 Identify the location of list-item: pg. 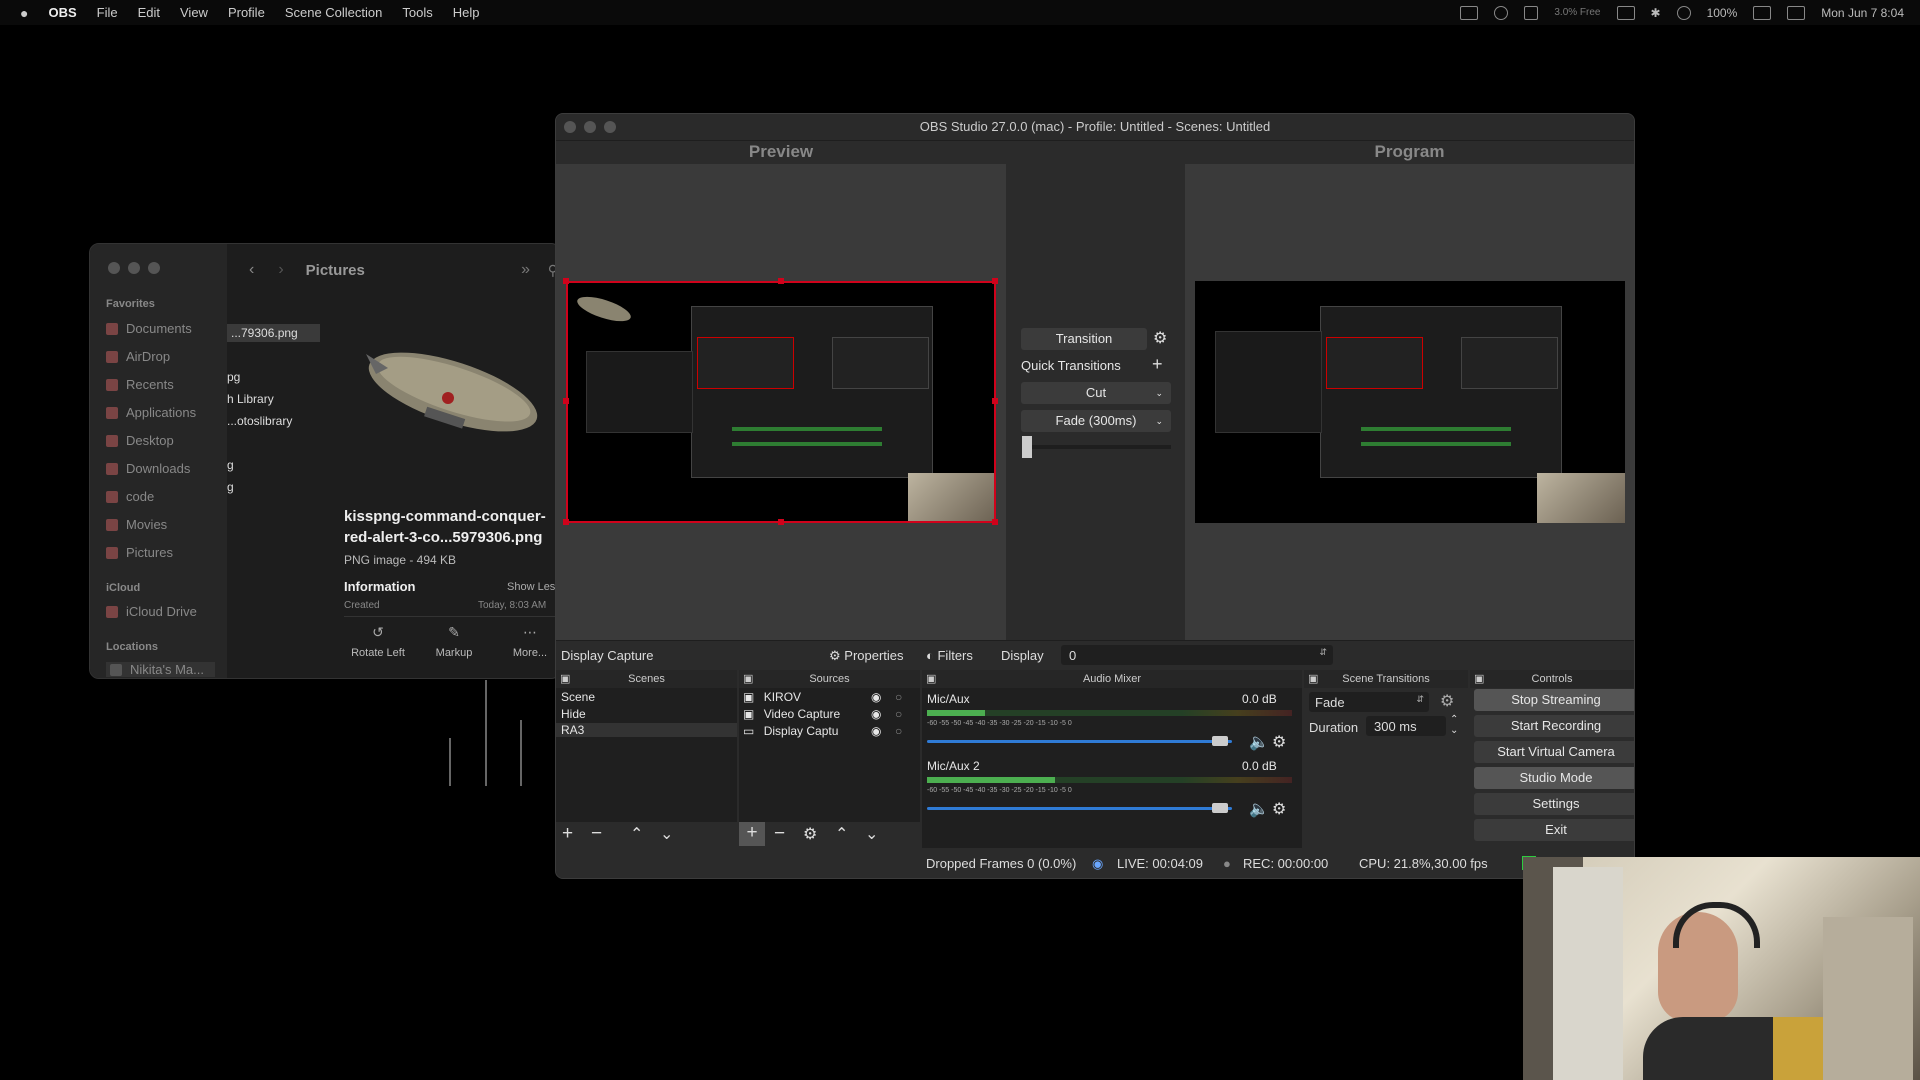
(233, 377).